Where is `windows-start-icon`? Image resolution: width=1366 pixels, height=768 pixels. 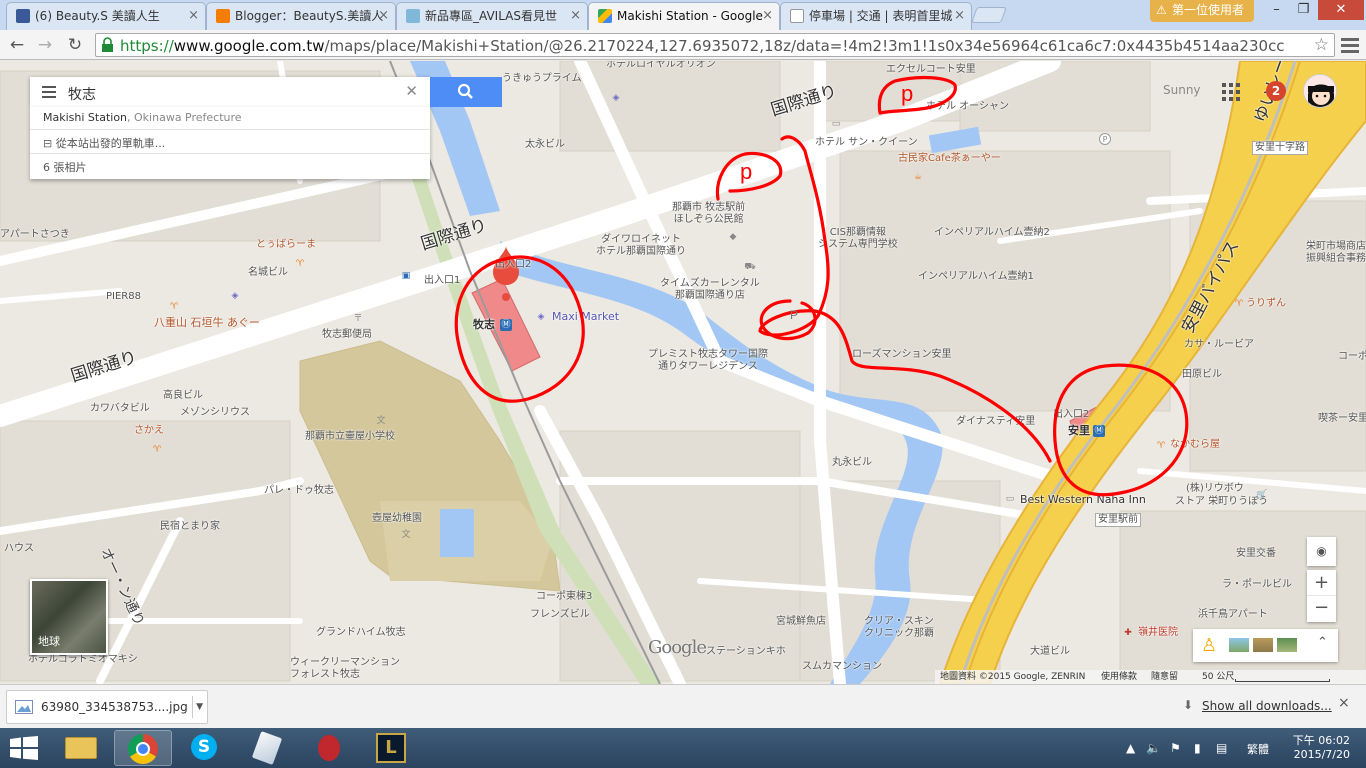
windows-start-icon is located at coordinates (24, 748).